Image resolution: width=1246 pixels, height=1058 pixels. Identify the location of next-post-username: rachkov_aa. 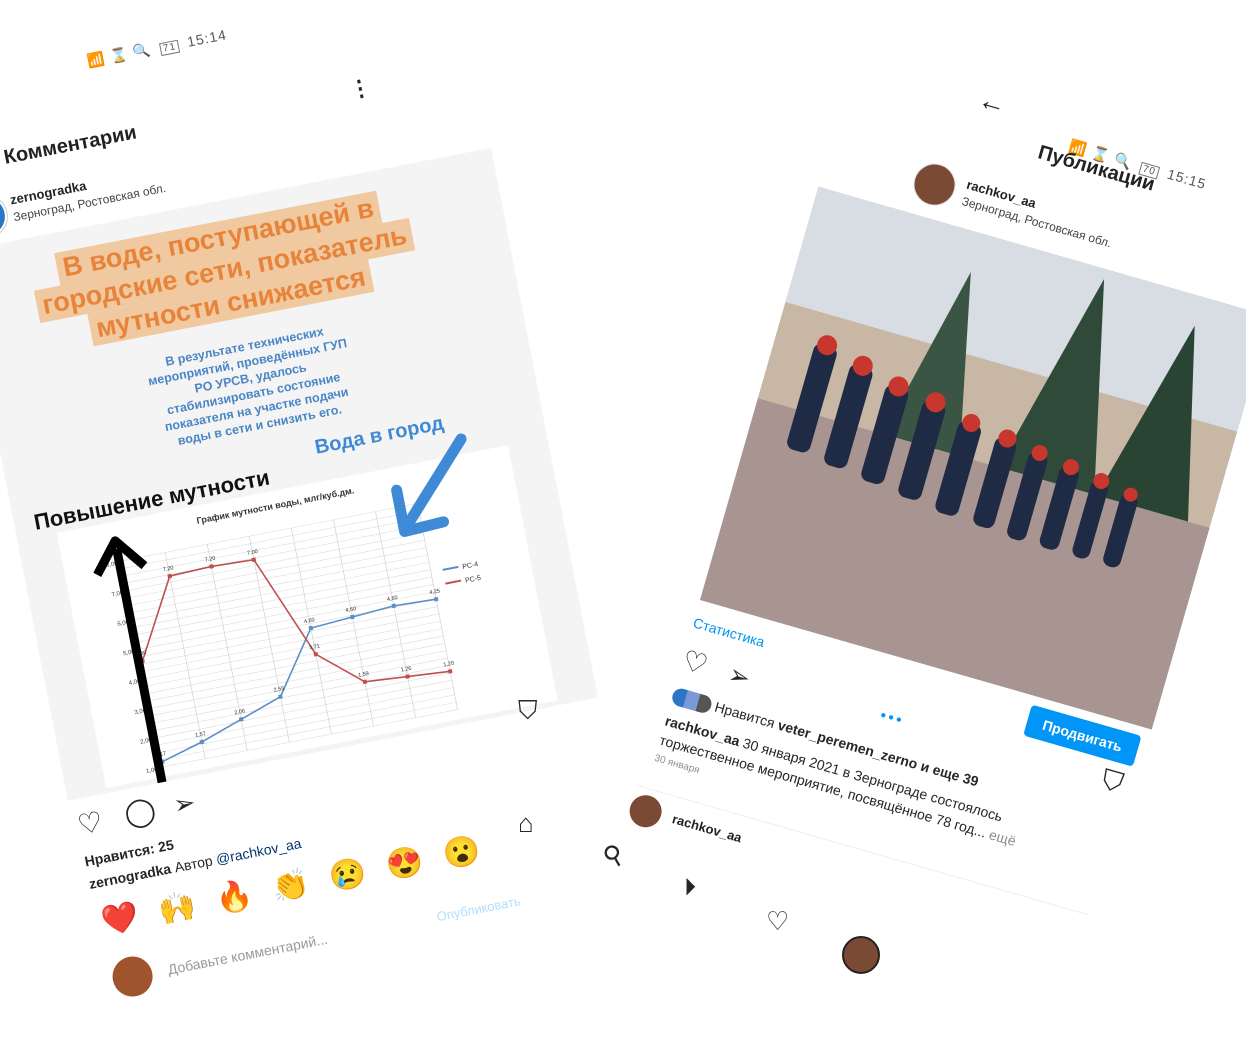
(707, 828).